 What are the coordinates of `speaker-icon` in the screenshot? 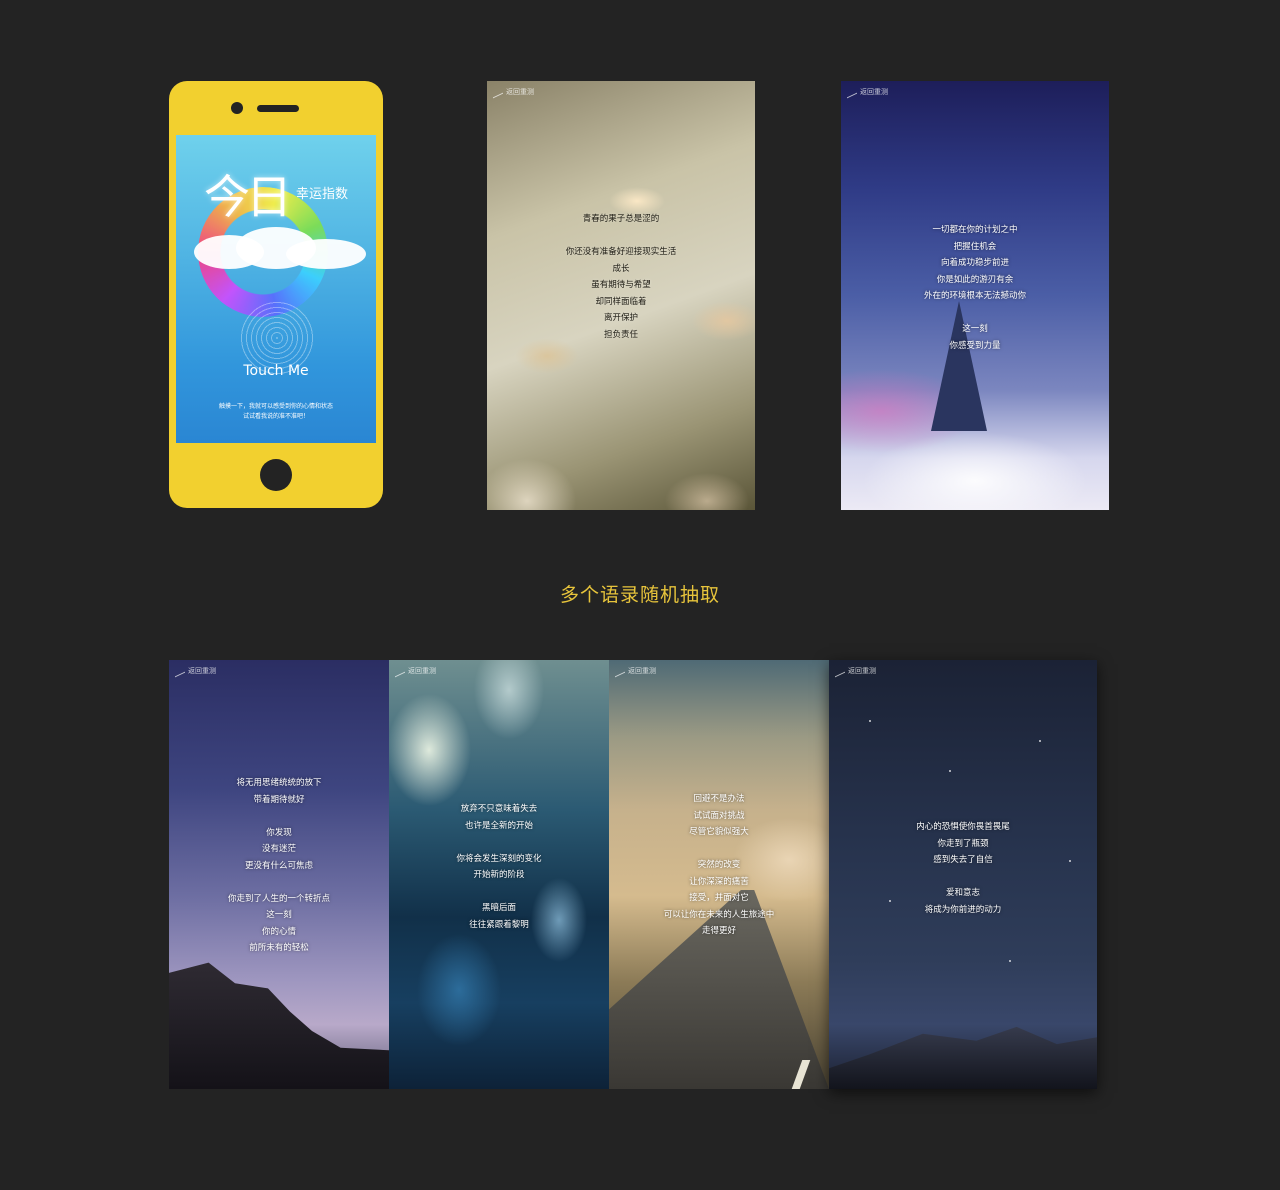 It's located at (278, 108).